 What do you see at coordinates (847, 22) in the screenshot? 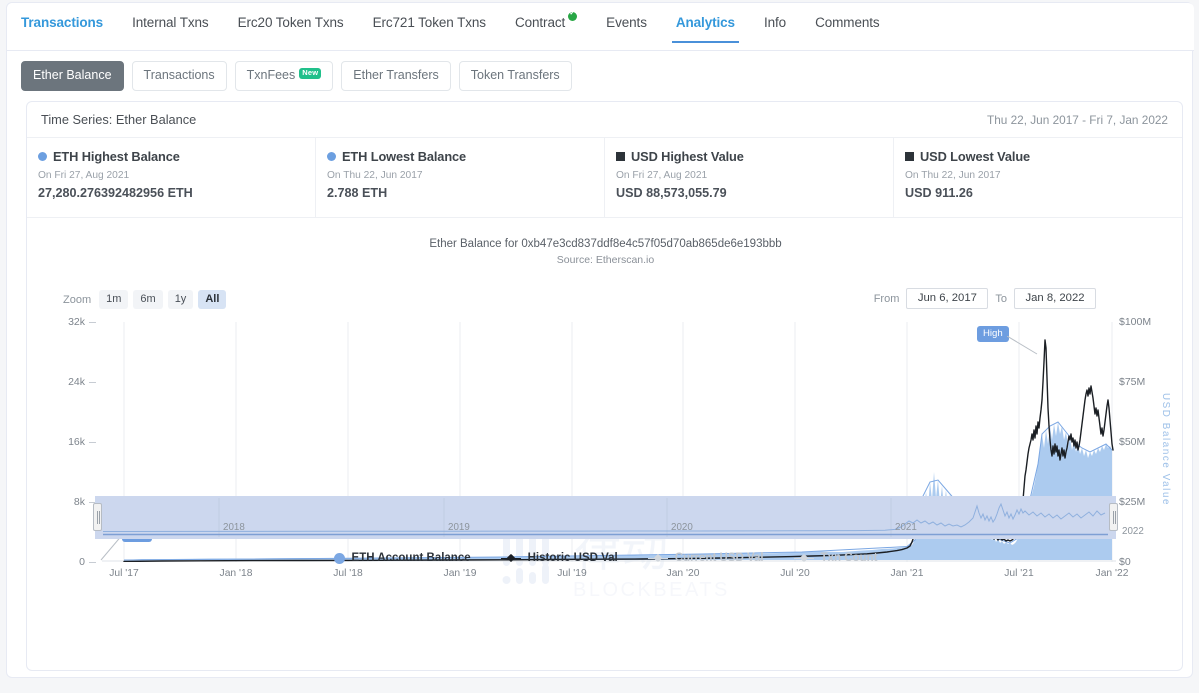
I see `tab-label: Comments` at bounding box center [847, 22].